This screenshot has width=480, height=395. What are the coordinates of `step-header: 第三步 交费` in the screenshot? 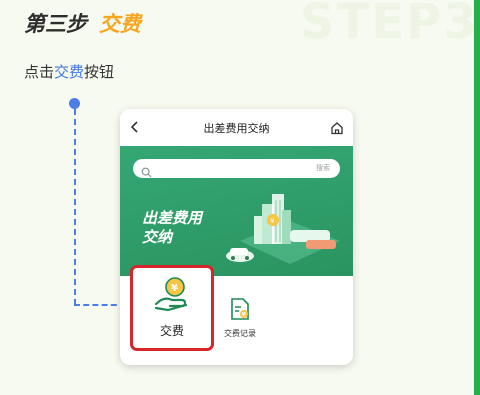 It's located at (82, 23).